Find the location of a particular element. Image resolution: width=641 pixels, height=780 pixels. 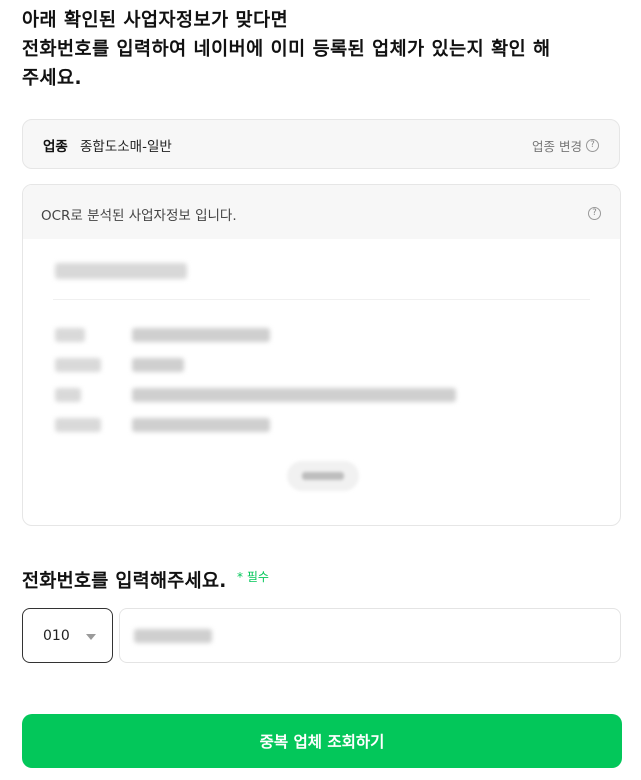

heading-line-1: 아래 확인된 사업자정보가 맞다면 is located at coordinates (155, 20).